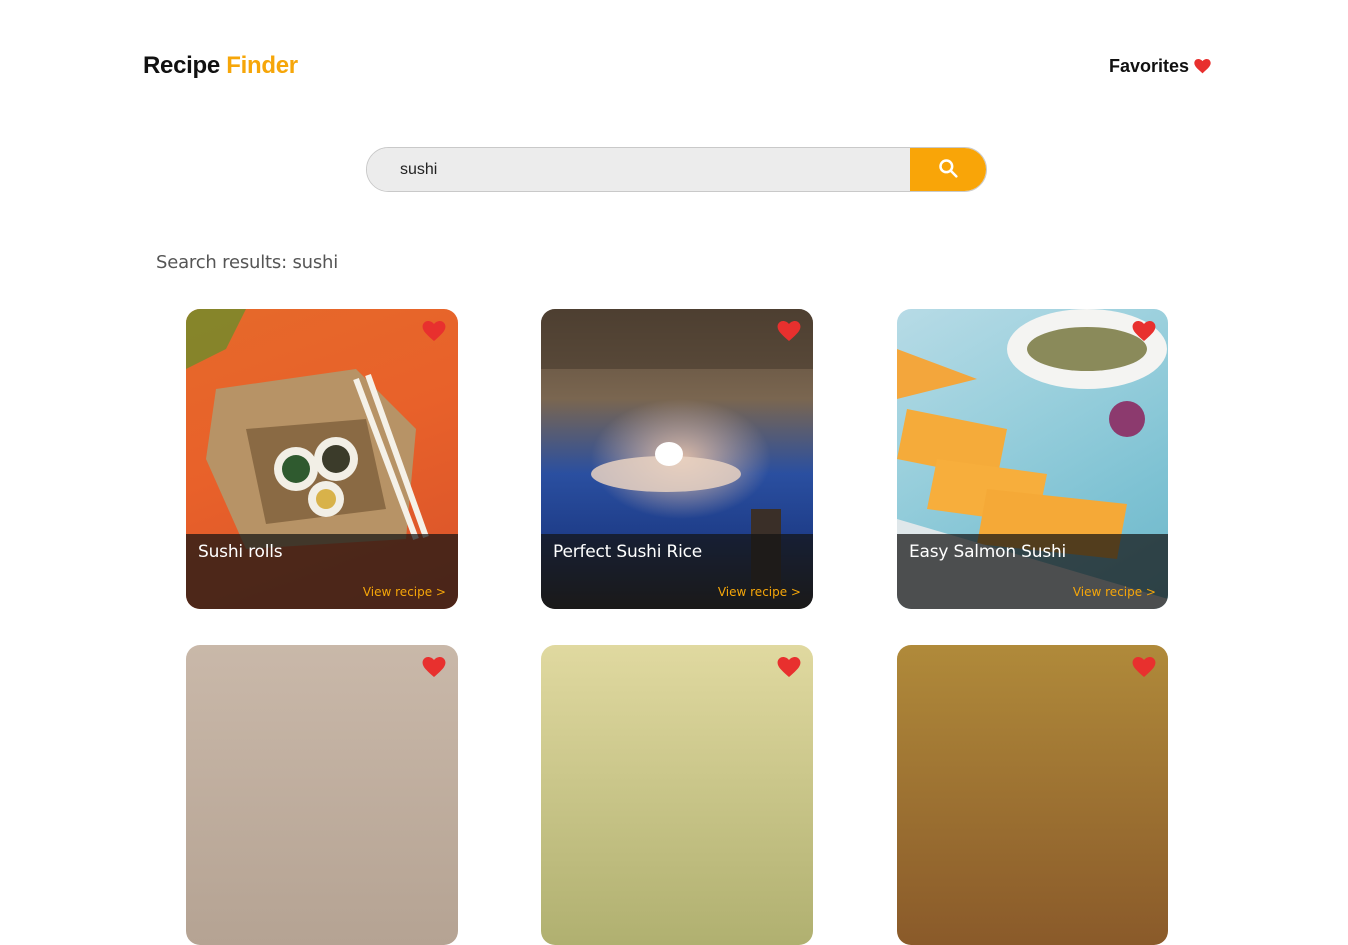  I want to click on card-overlay: Easy Salmon Sushi View recipe >, so click(1032, 571).